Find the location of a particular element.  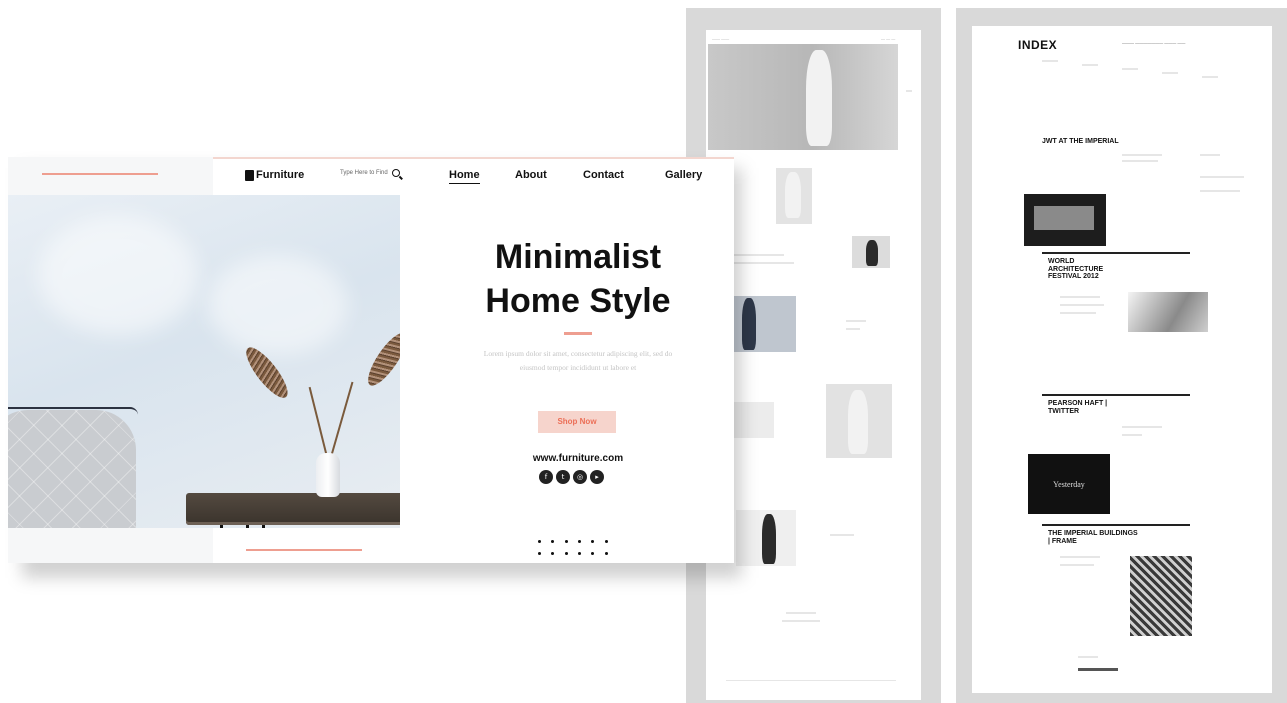

pampas-stem is located at coordinates (342, 419).